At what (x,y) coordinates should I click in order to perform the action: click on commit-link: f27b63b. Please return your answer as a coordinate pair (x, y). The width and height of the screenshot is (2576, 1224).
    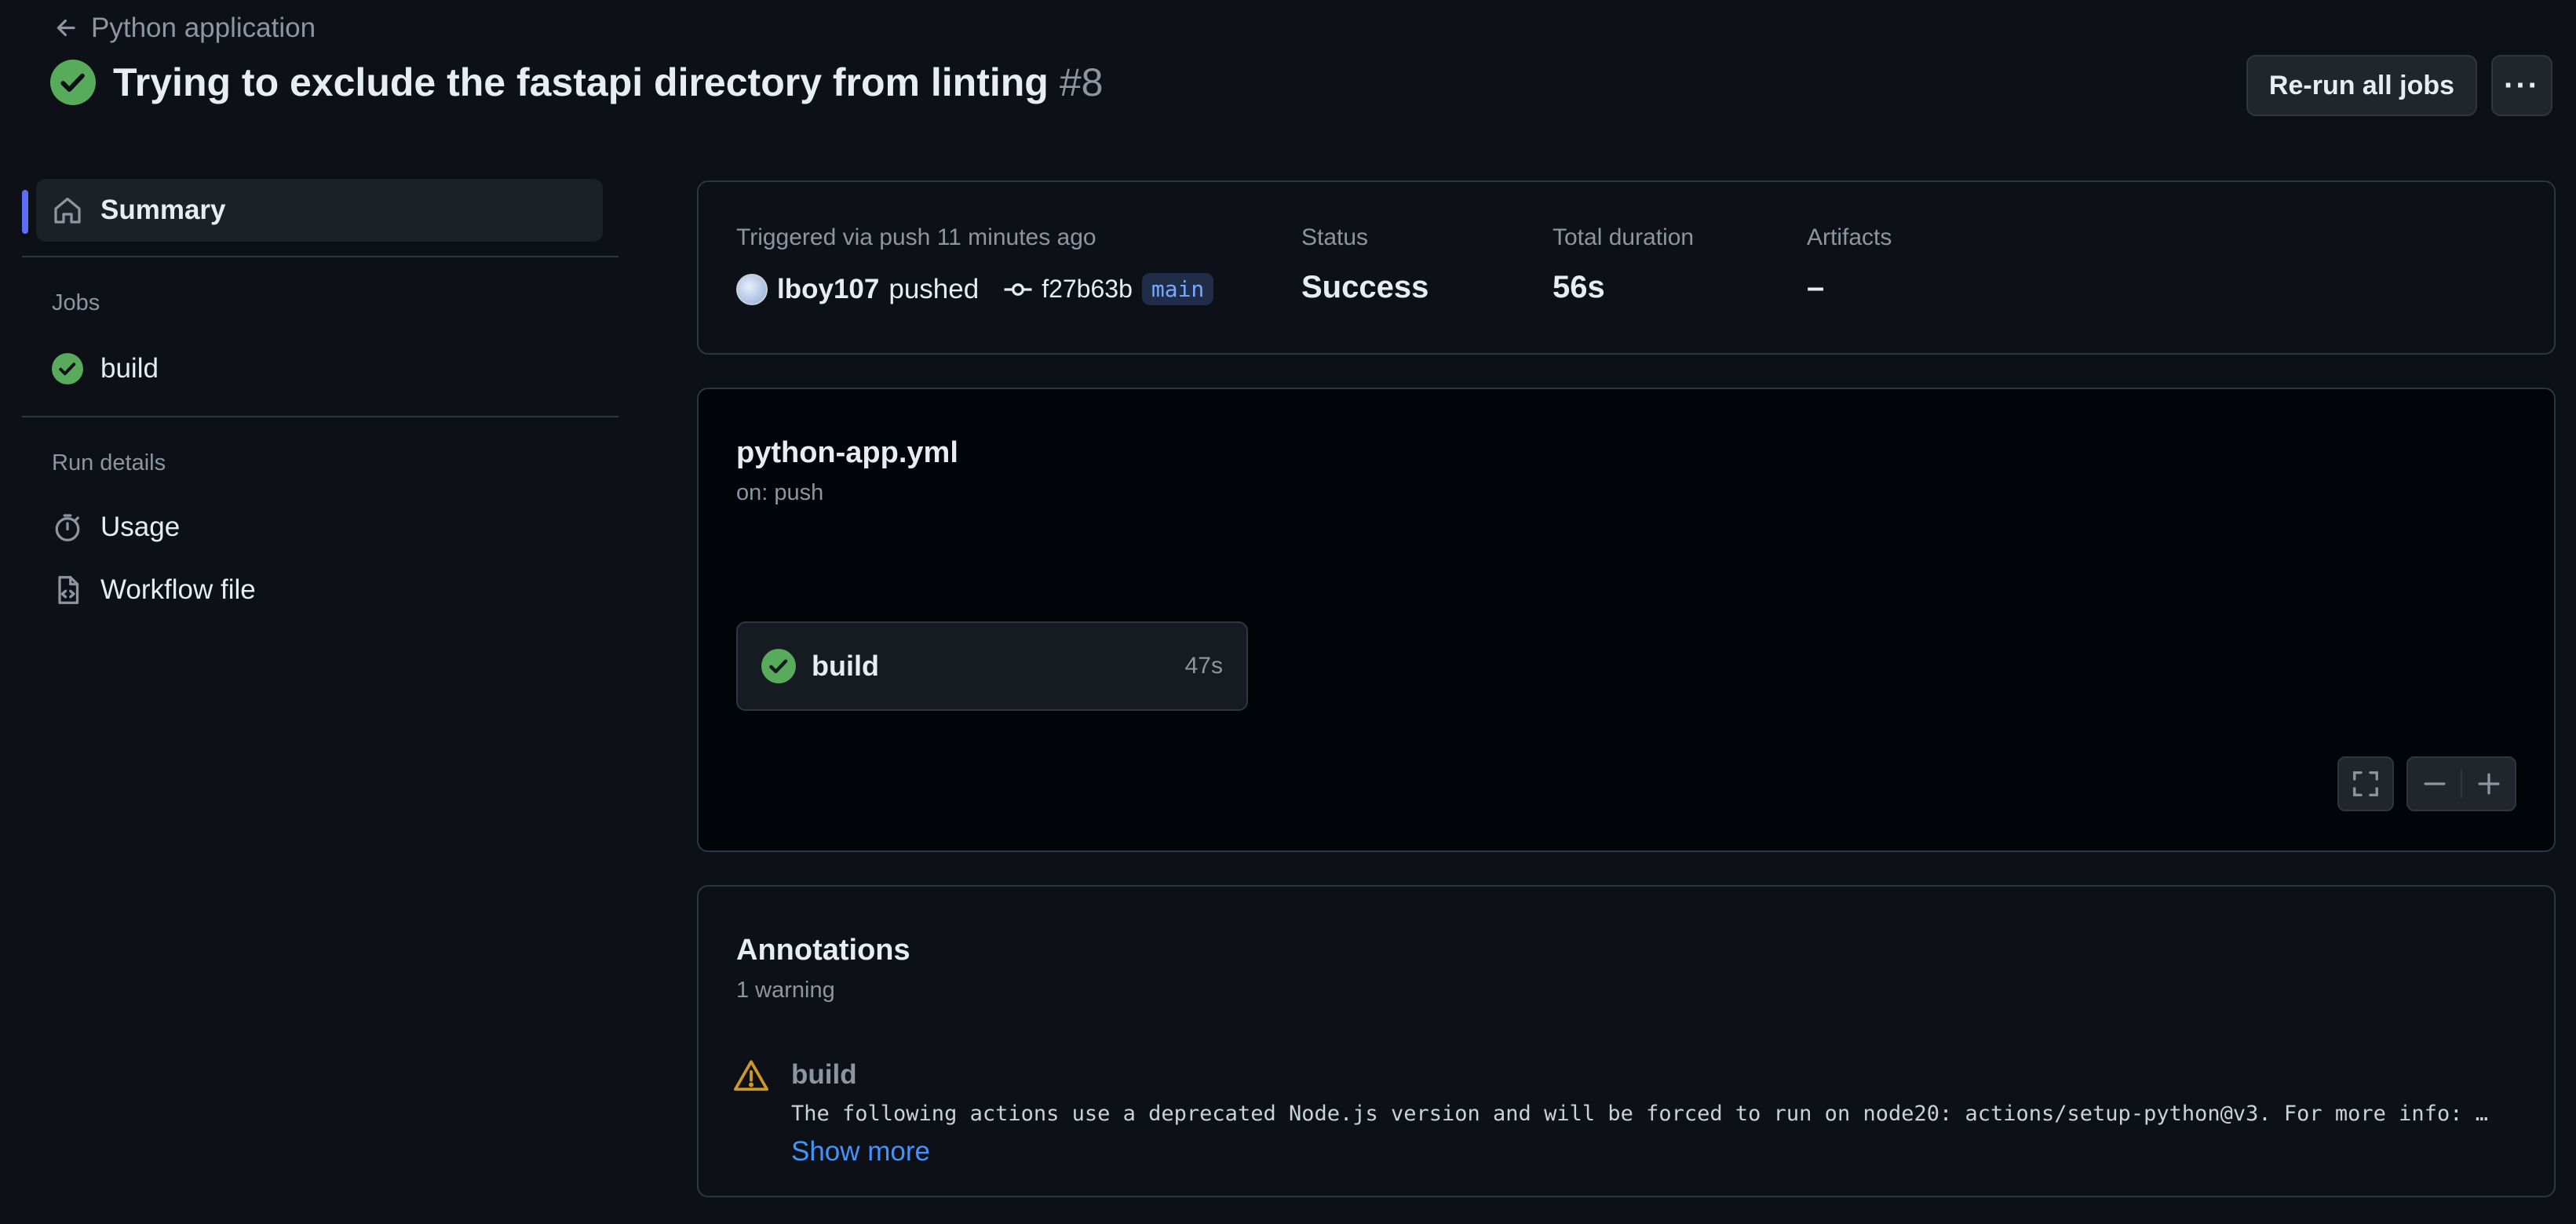
    Looking at the image, I should click on (1067, 289).